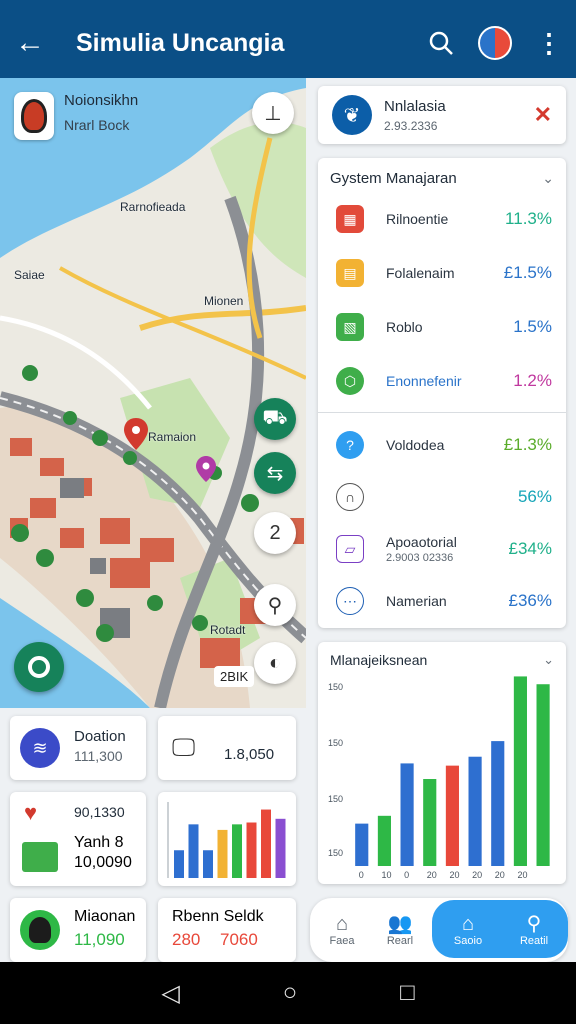  Describe the element at coordinates (468, 924) in the screenshot. I see `house-icon: ⌂` at that location.